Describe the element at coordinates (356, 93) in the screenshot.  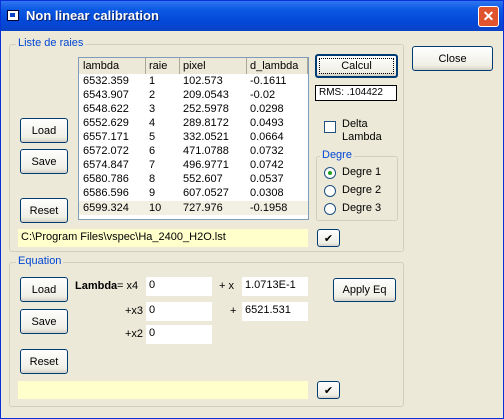
I see `rms-display: RMS: .104422` at that location.